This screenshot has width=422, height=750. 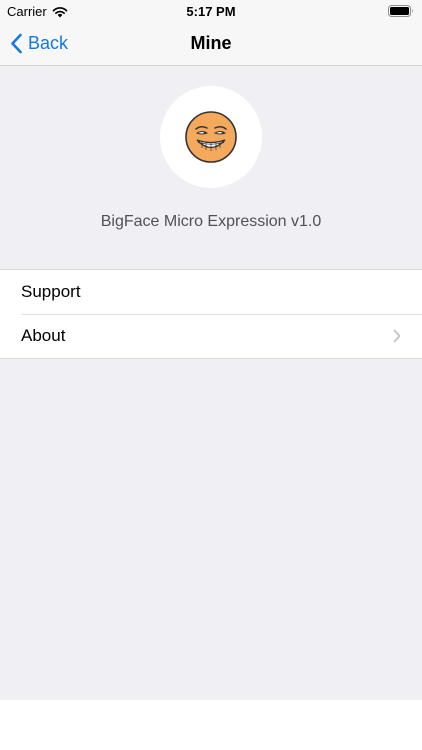 I want to click on bottom-safe-area, so click(x=211, y=725).